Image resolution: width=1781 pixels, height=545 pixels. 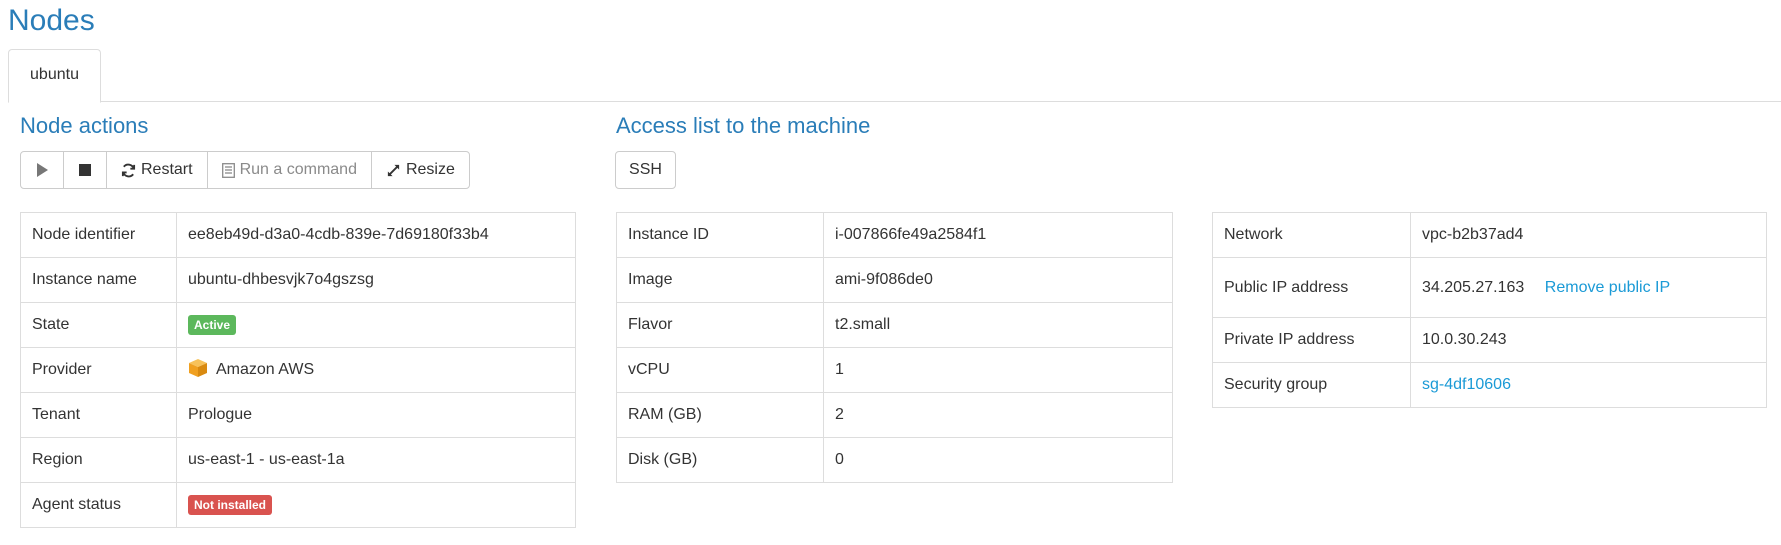 I want to click on row-value: Prologue, so click(x=376, y=415).